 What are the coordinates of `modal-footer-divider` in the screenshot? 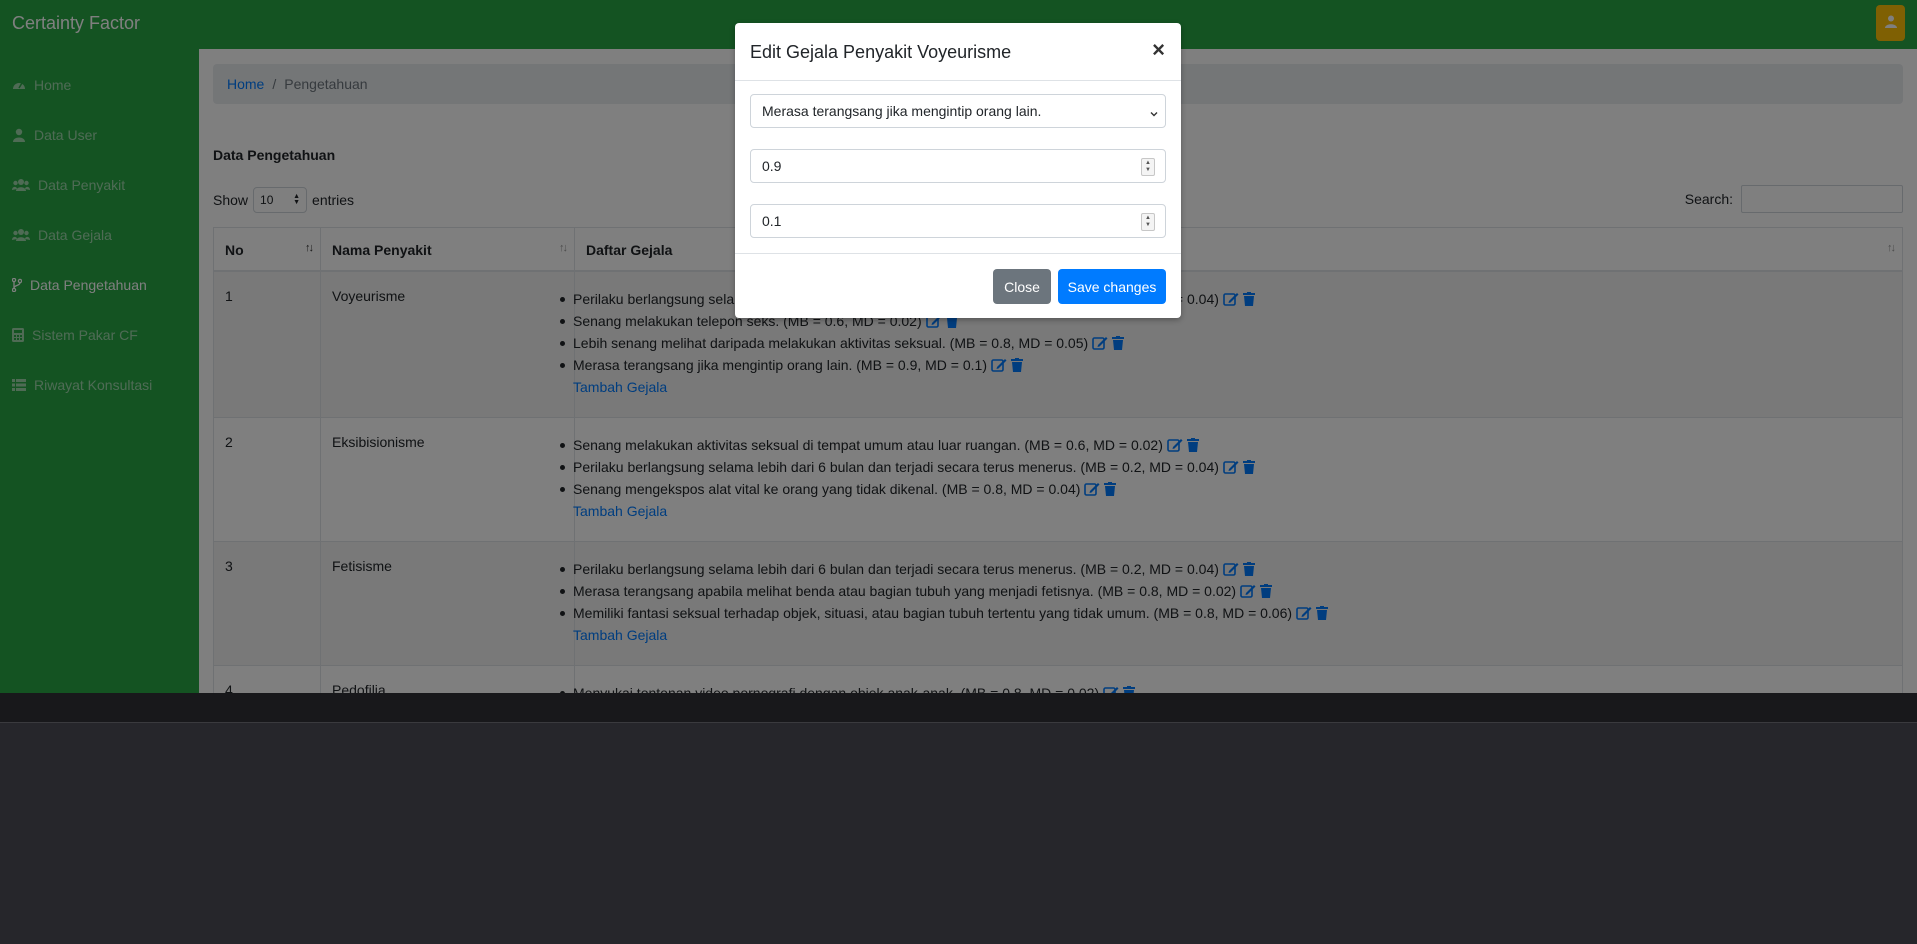 It's located at (958, 254).